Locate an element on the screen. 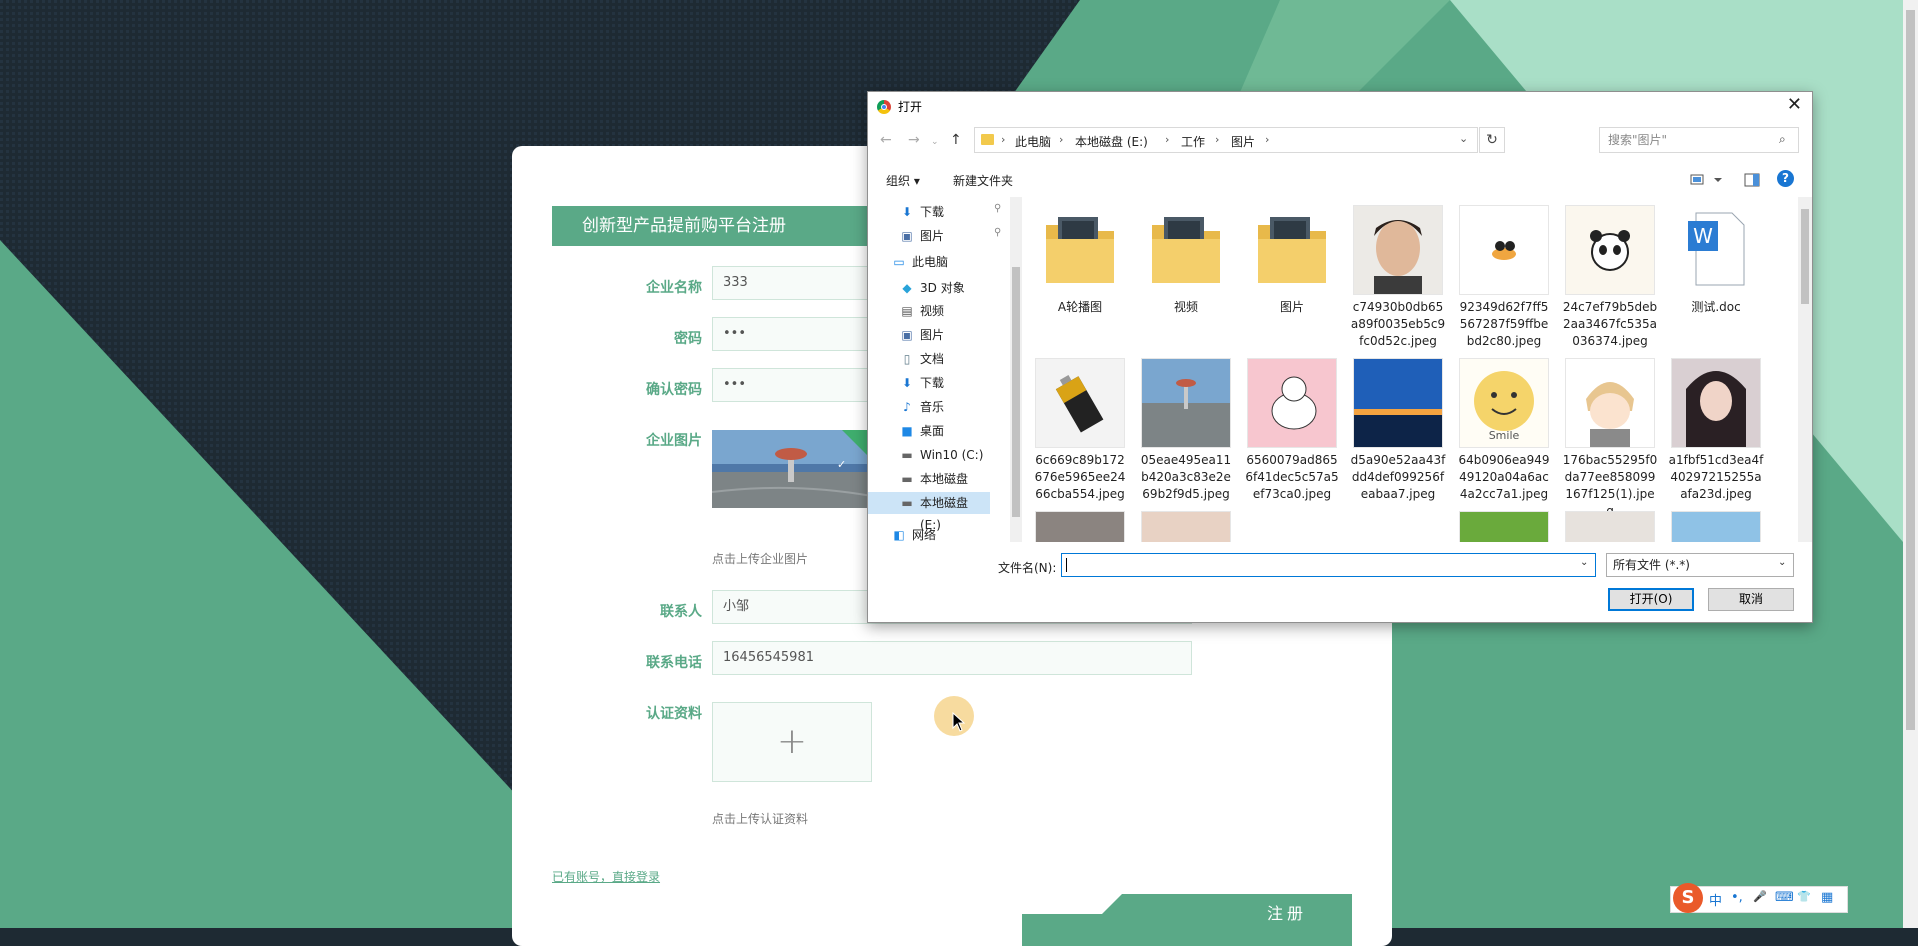  help-icon: ? is located at coordinates (1785, 178).